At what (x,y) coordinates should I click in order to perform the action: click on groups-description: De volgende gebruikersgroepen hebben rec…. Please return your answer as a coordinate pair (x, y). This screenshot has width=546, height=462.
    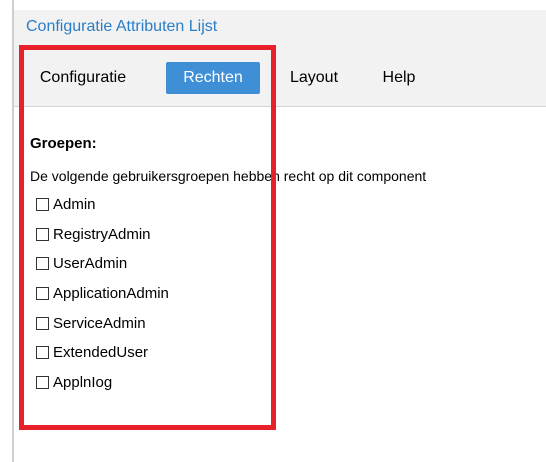
    Looking at the image, I should click on (228, 176).